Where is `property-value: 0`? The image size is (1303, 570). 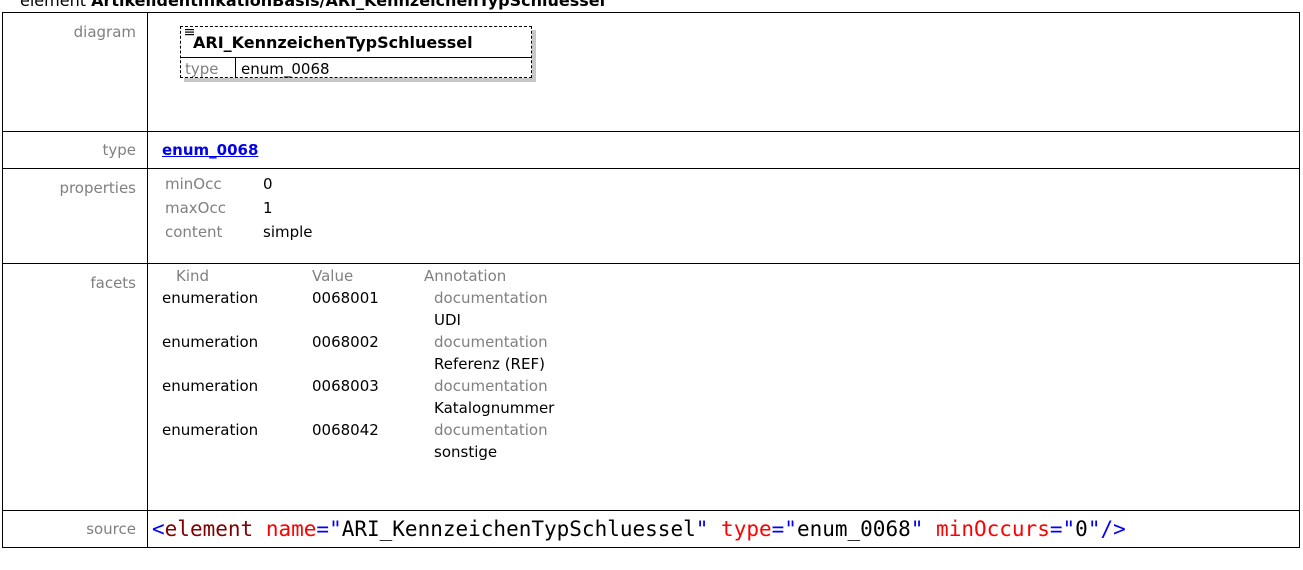 property-value: 0 is located at coordinates (268, 184).